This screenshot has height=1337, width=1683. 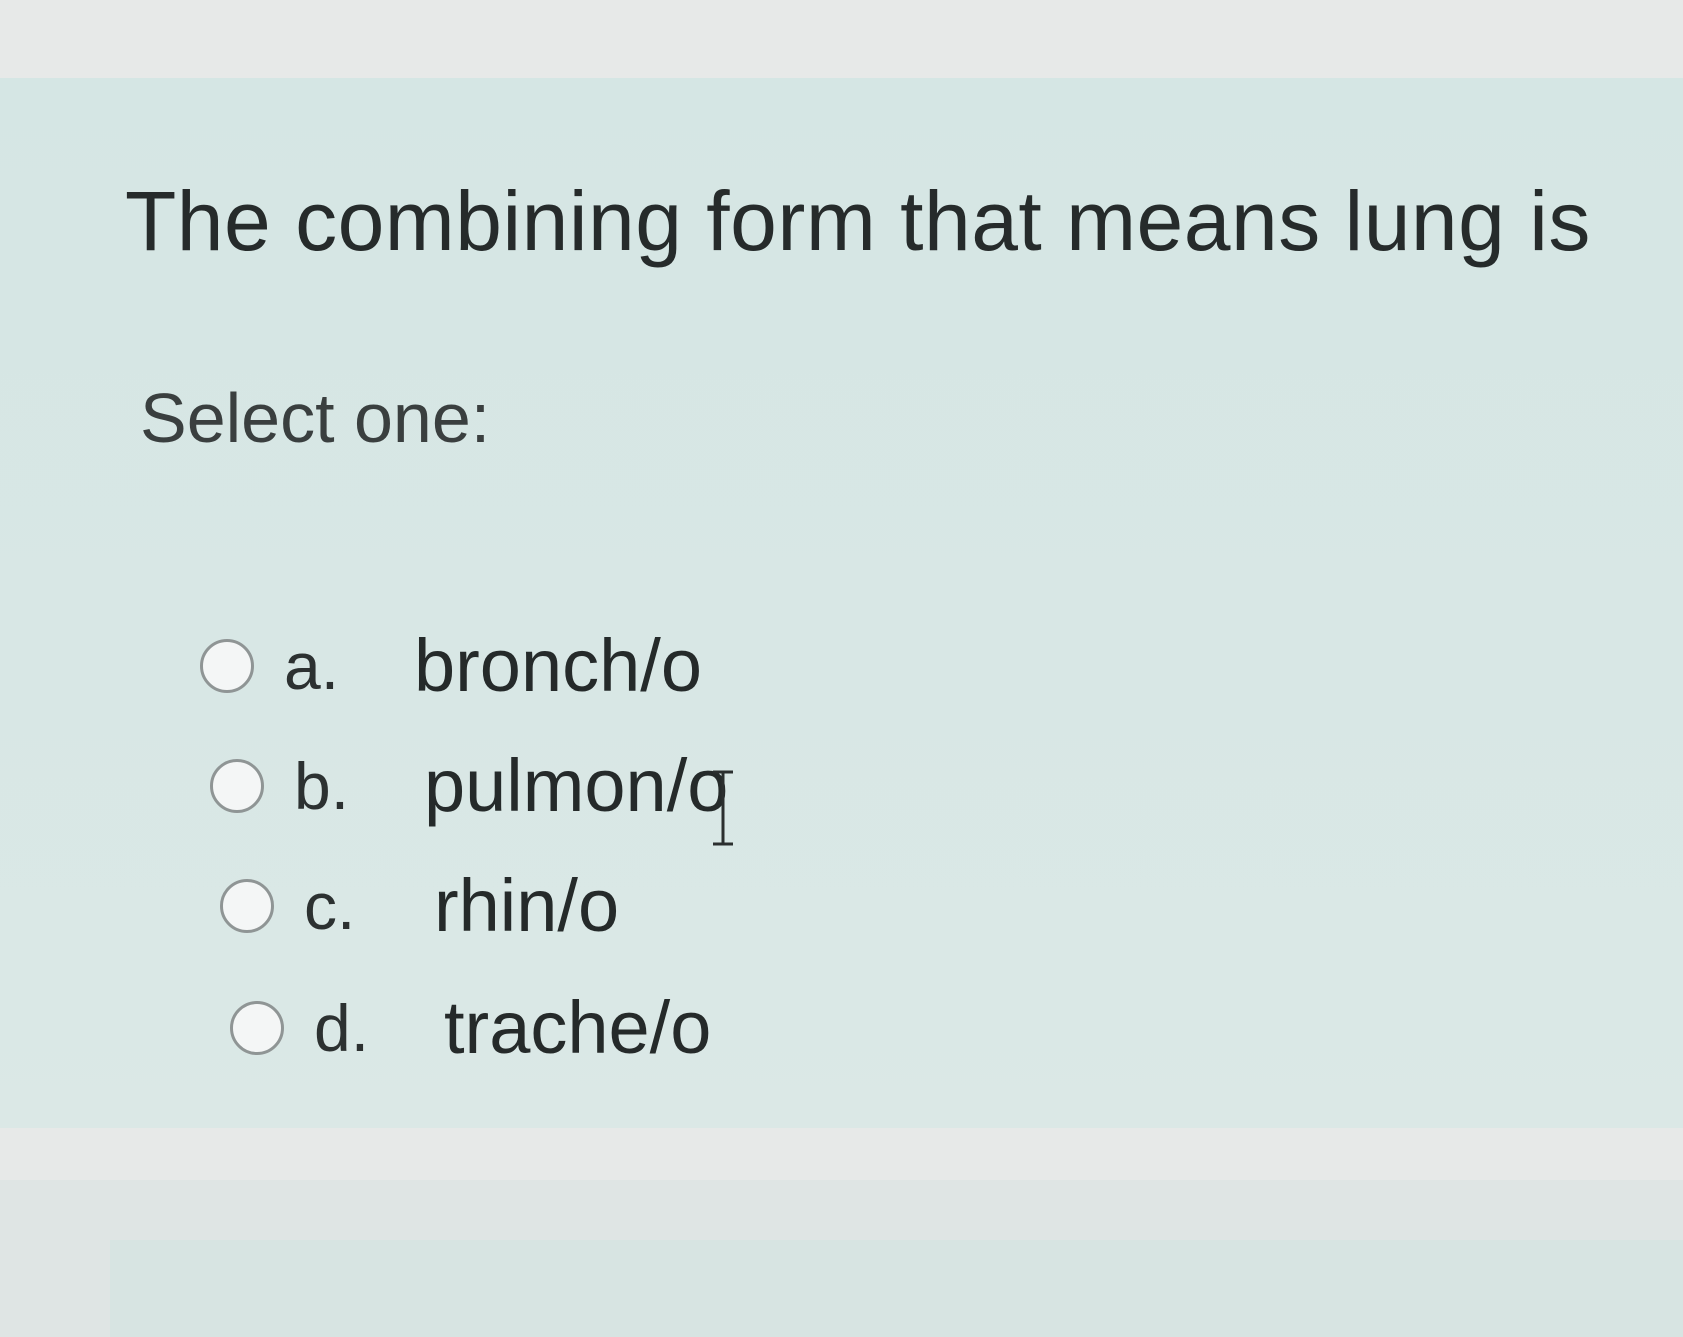 What do you see at coordinates (312, 665) in the screenshot?
I see `option-letter: a.` at bounding box center [312, 665].